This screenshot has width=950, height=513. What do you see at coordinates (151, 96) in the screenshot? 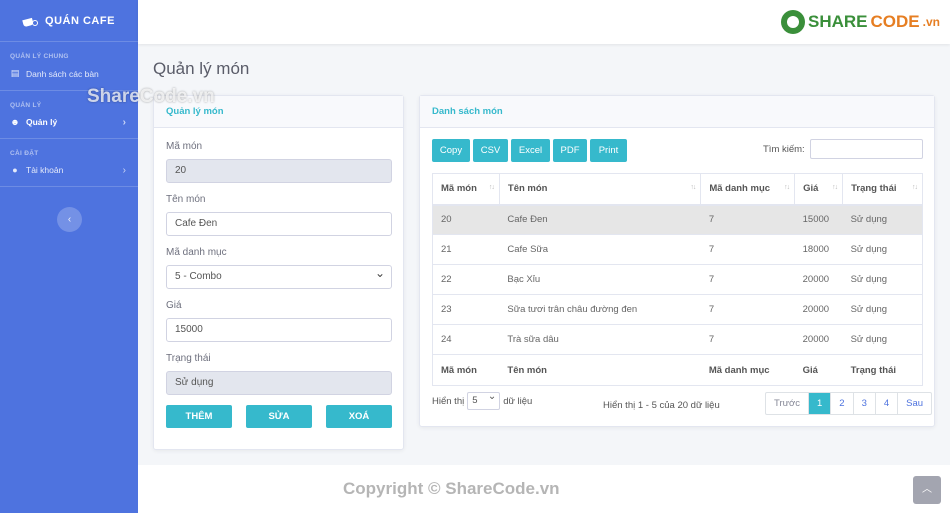
I see `watermark: ShareCode.vn` at bounding box center [151, 96].